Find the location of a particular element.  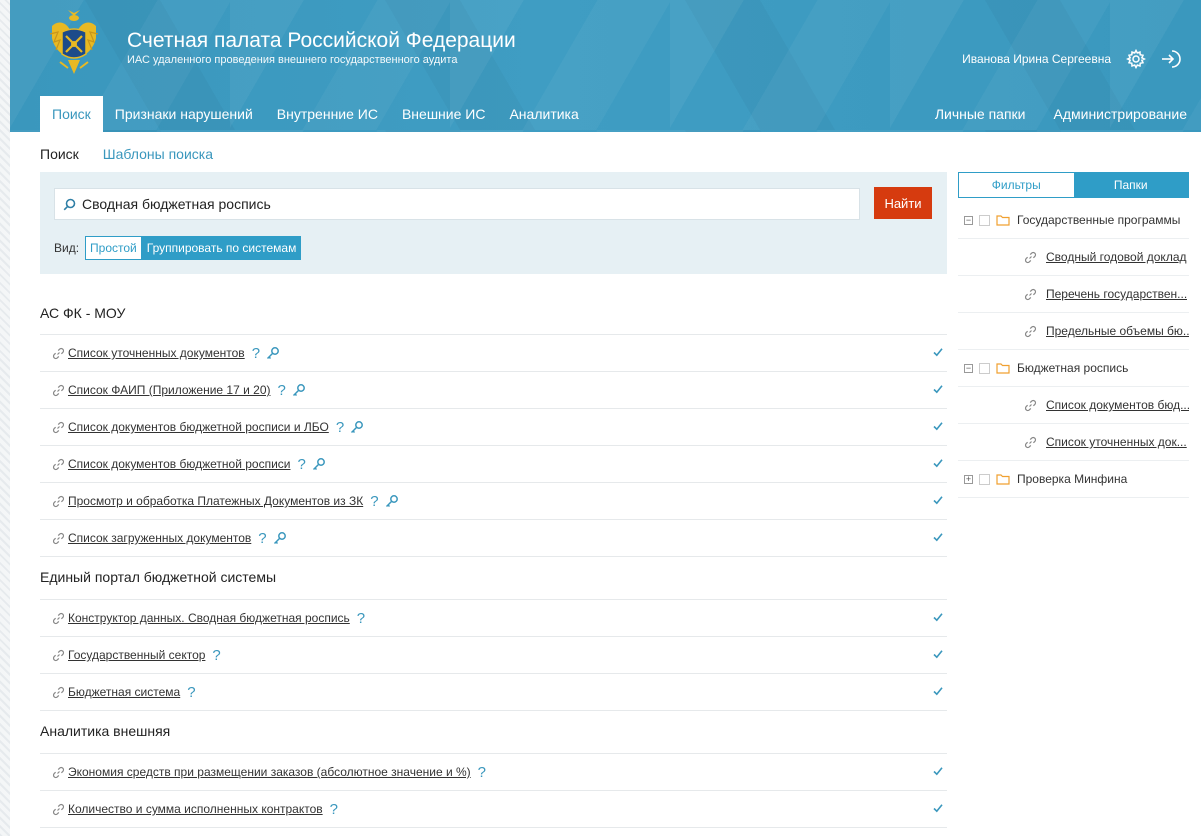

result-link: Список загруженных документов is located at coordinates (159, 538).